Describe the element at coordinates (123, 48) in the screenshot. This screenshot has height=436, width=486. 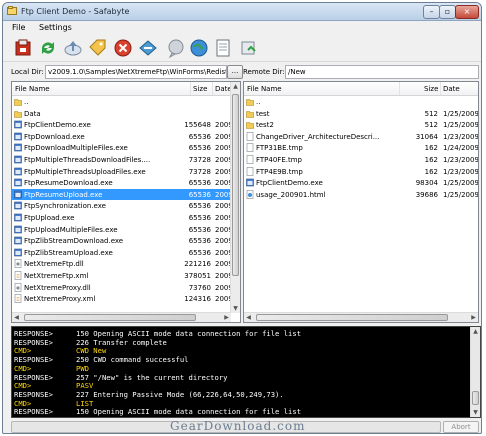
I see `stop-button` at that location.